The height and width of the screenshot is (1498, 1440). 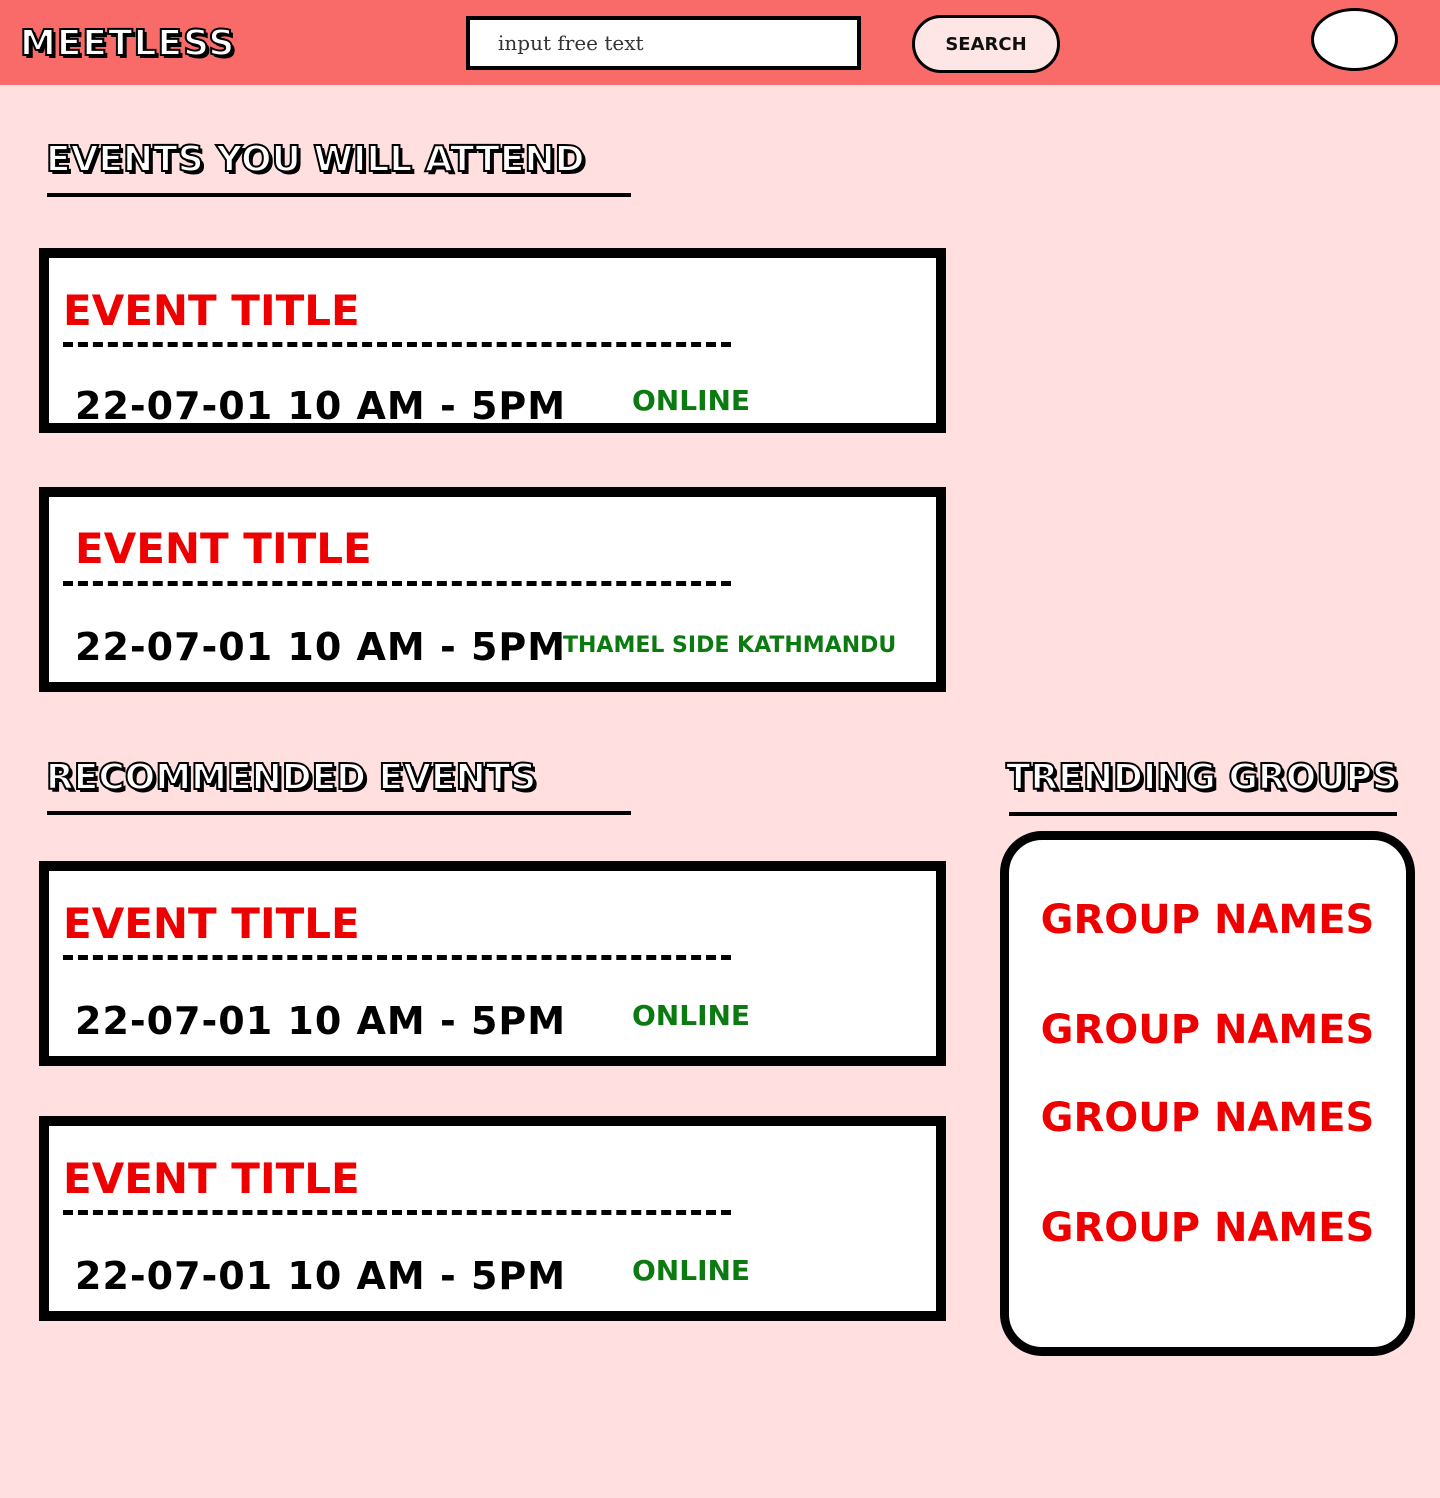 What do you see at coordinates (986, 44) in the screenshot?
I see `search-button: SEARCH` at bounding box center [986, 44].